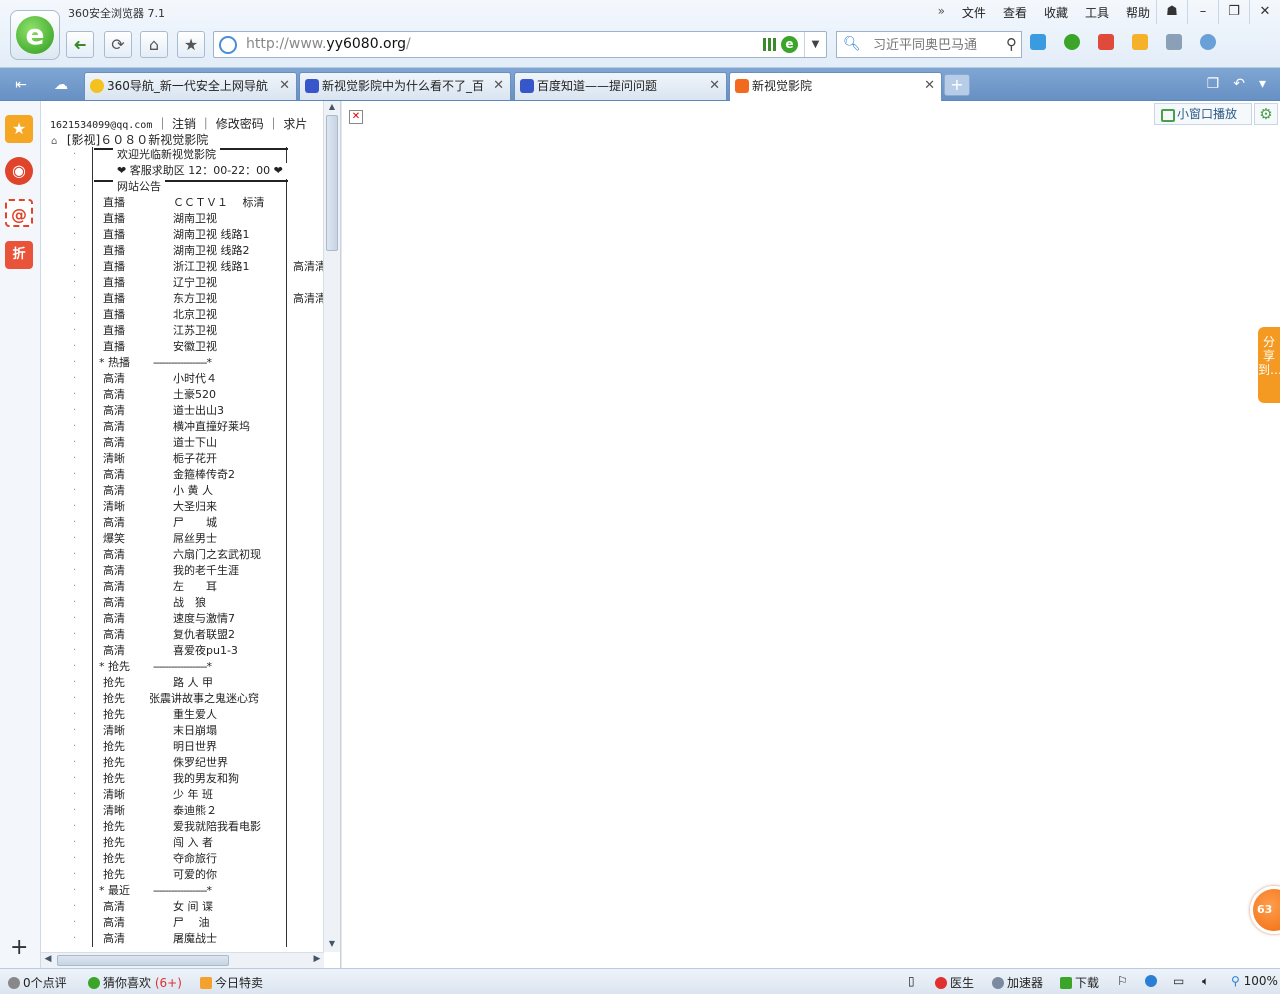 This screenshot has width=1280, height=994. What do you see at coordinates (195, 331) in the screenshot?
I see `title-link: 江苏卫视` at bounding box center [195, 331].